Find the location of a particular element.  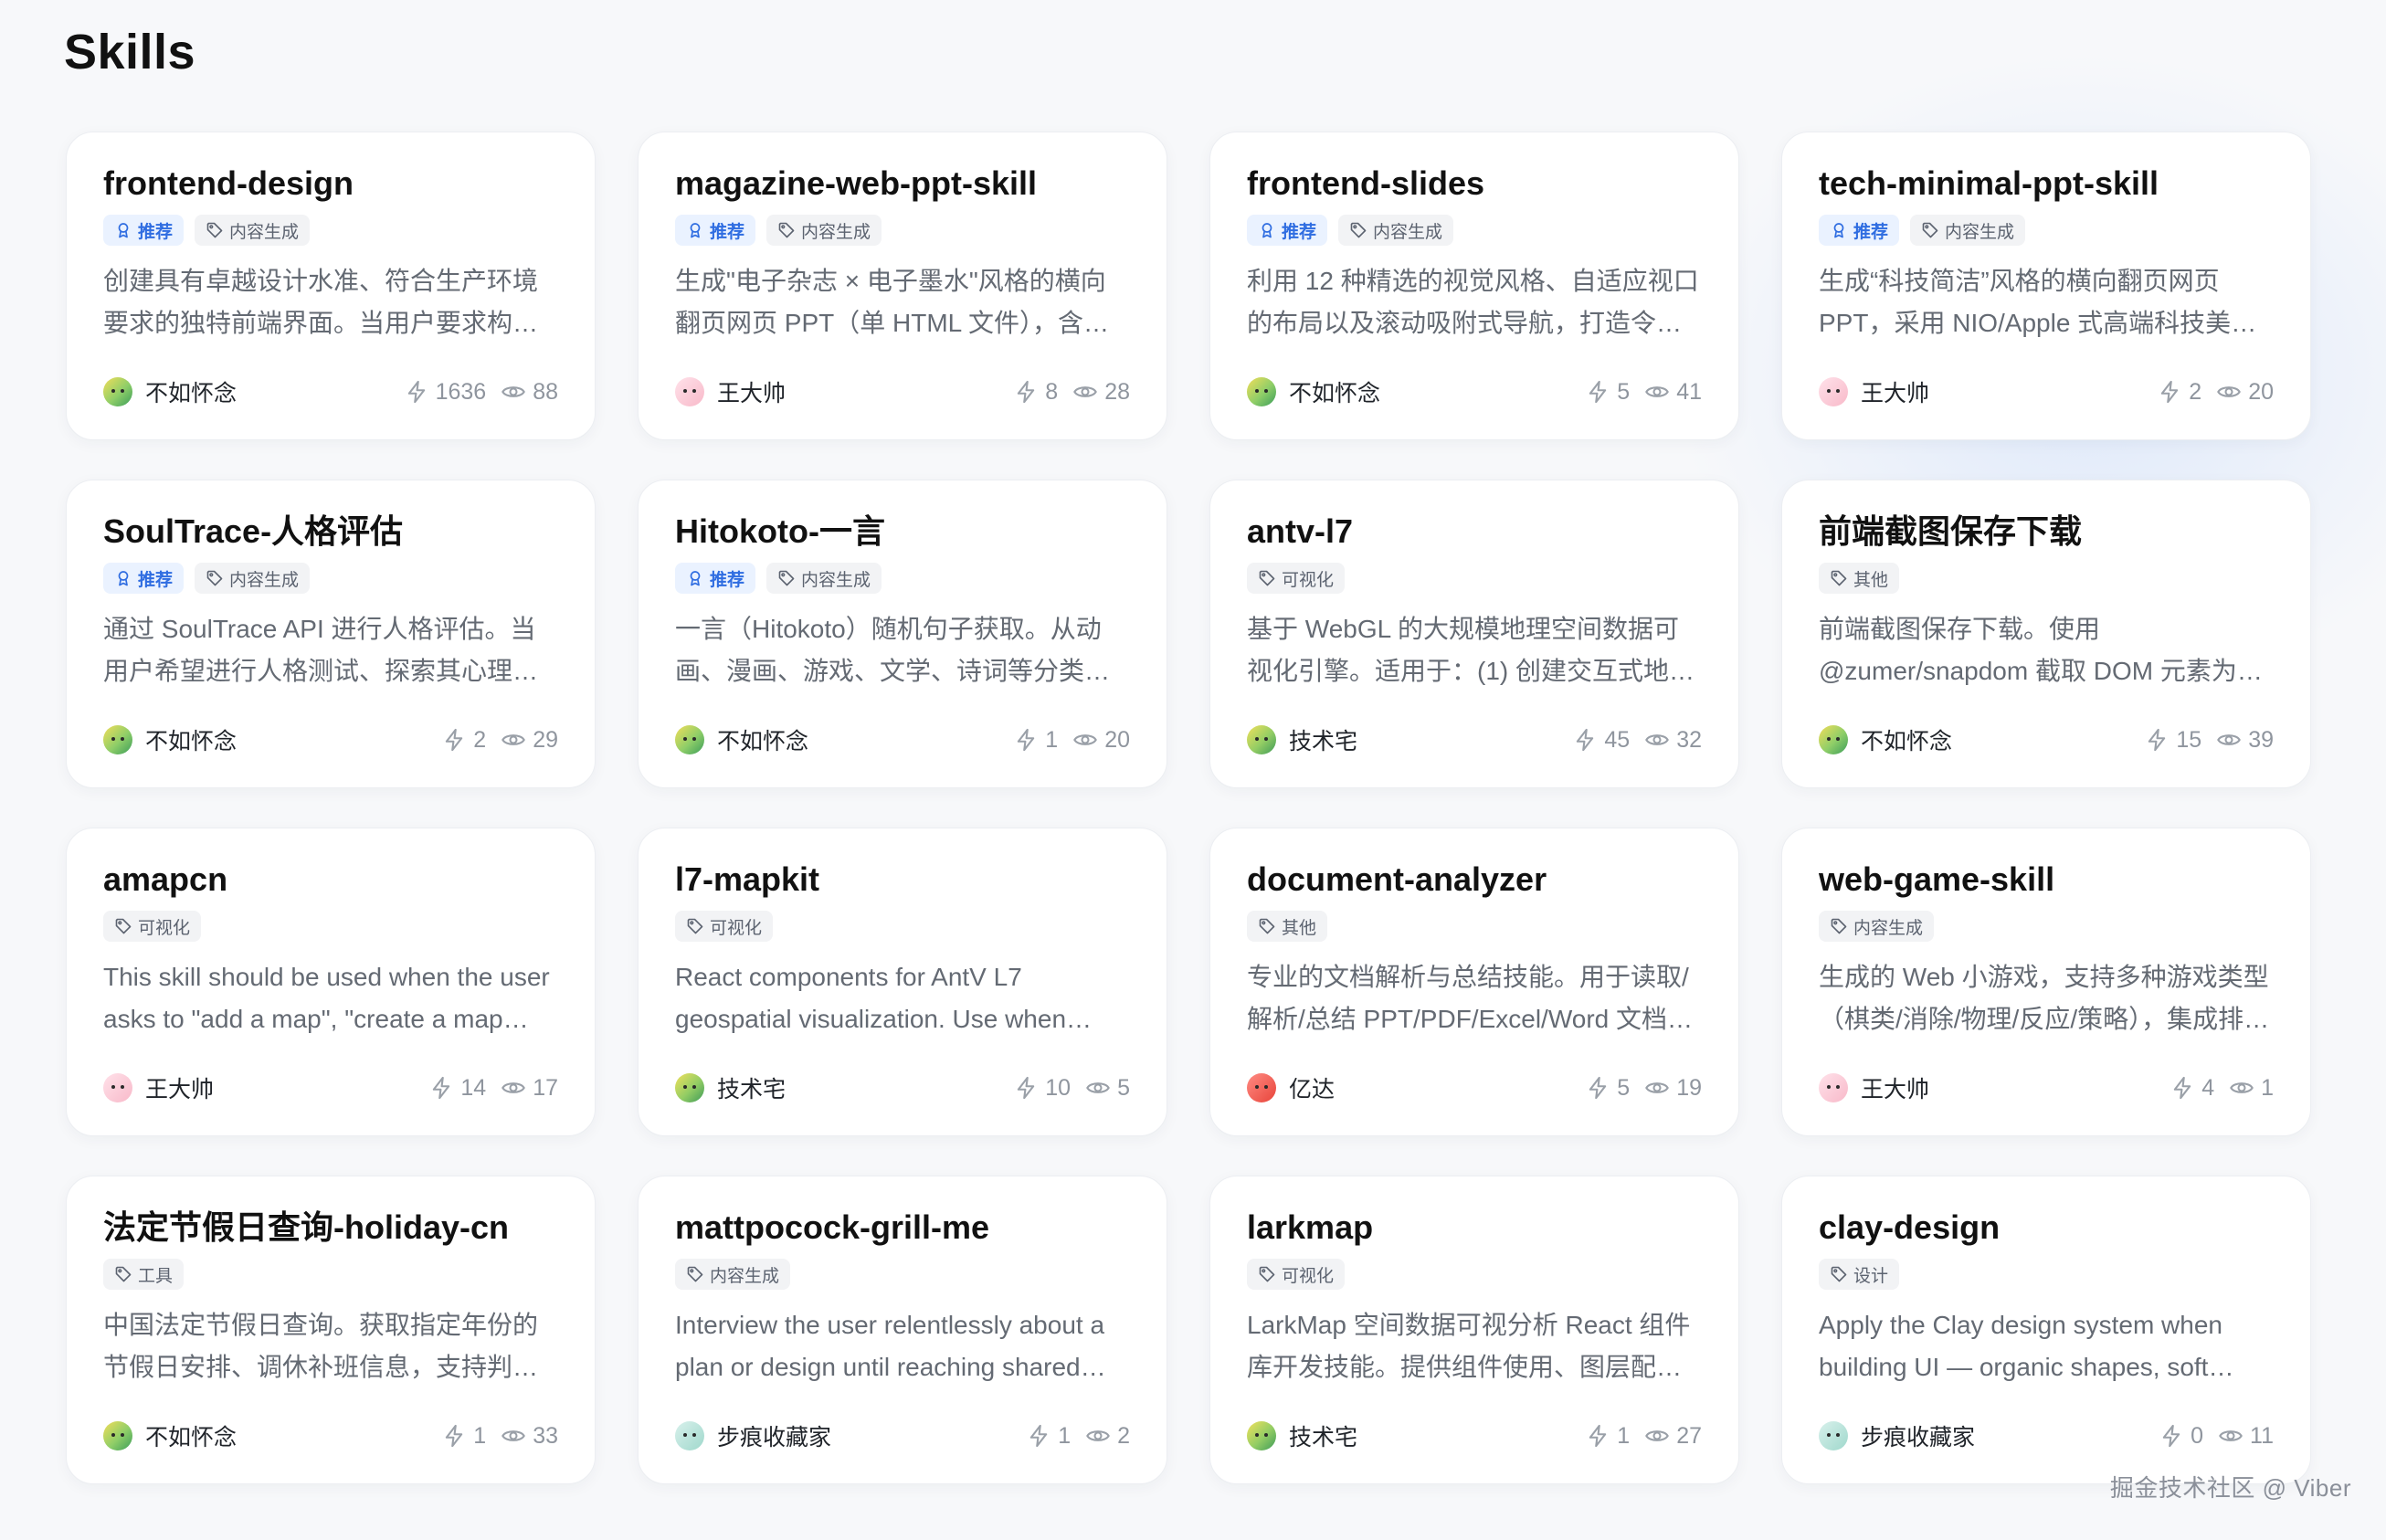

stats: 1 2 is located at coordinates (1078, 1436).